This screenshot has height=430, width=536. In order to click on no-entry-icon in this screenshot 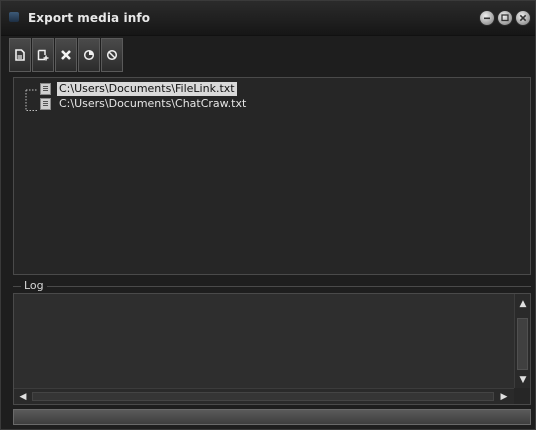, I will do `click(112, 55)`.